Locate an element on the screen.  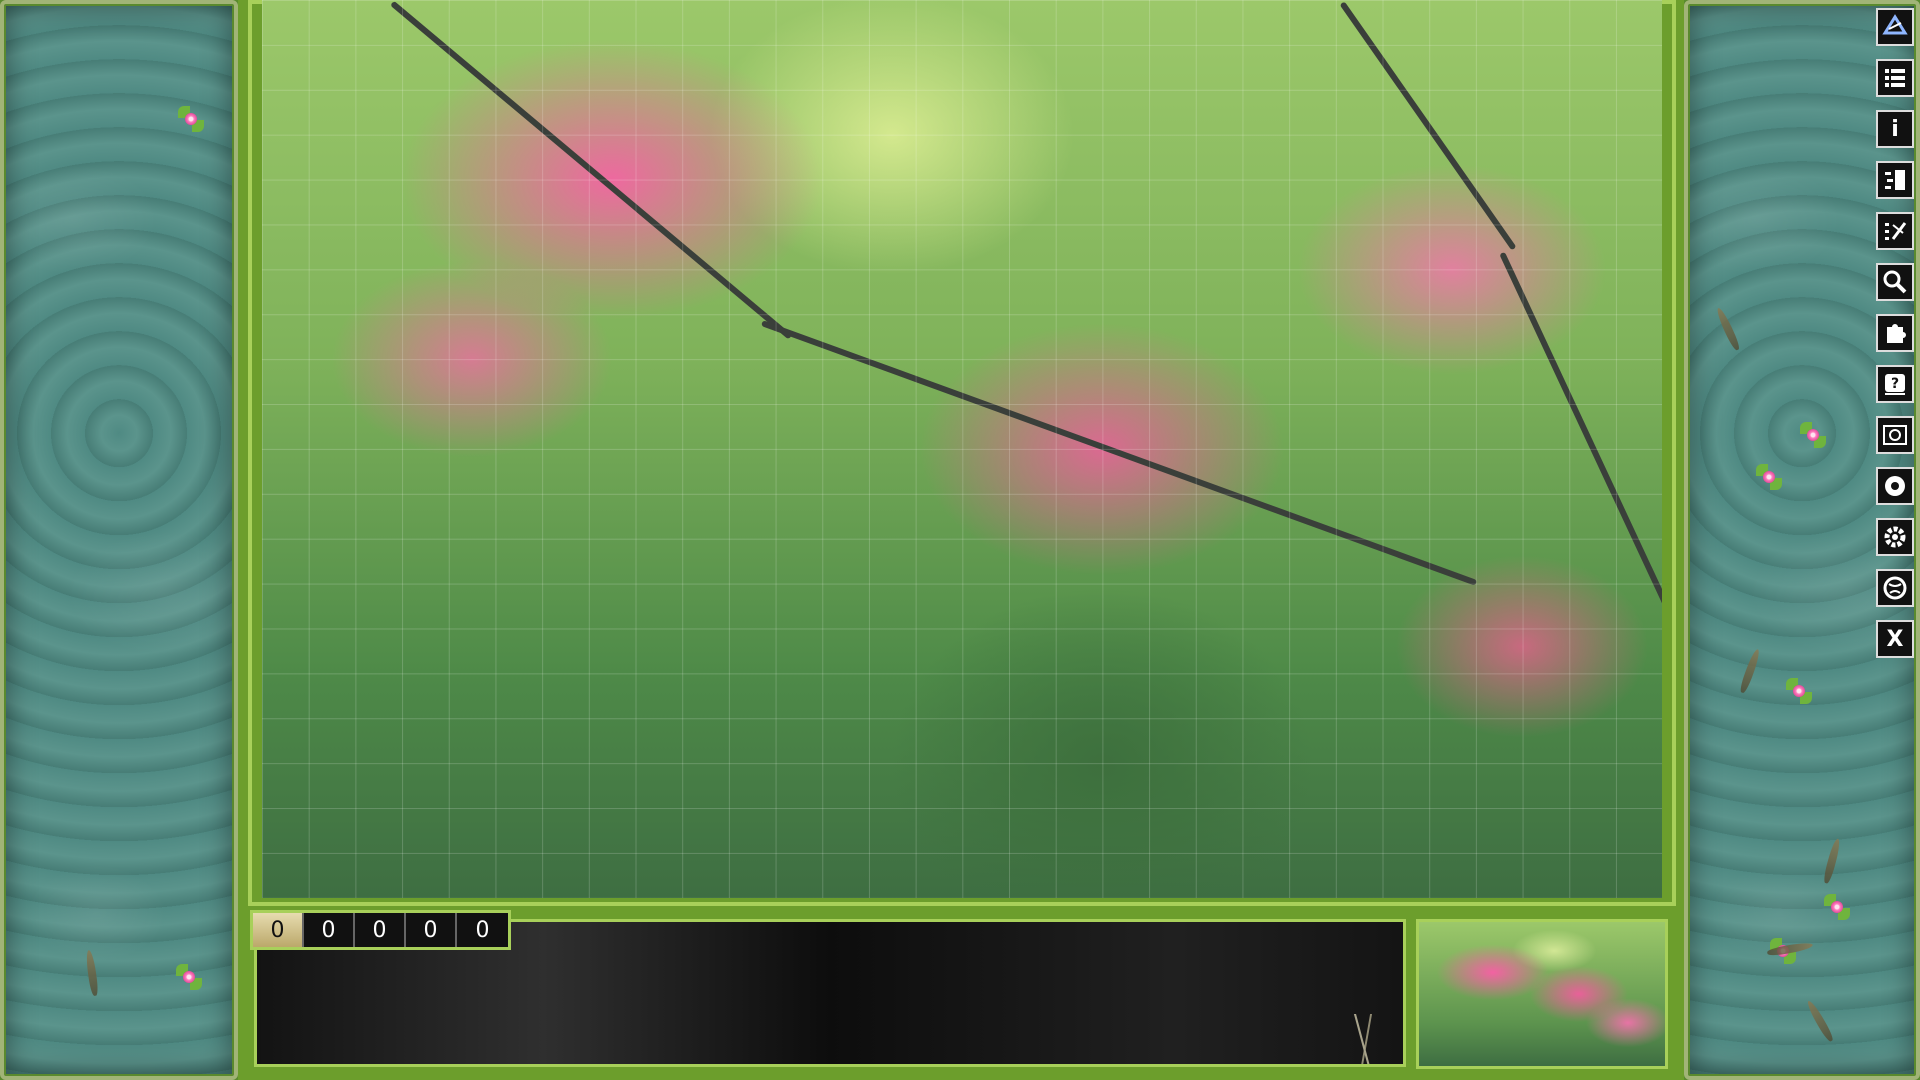
help-button: ? is located at coordinates (1895, 384).